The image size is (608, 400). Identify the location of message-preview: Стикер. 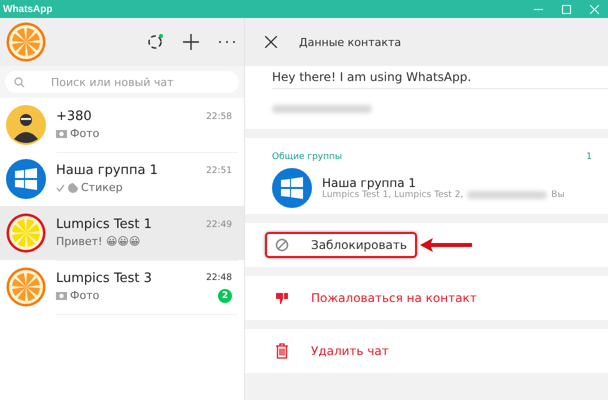
(102, 187).